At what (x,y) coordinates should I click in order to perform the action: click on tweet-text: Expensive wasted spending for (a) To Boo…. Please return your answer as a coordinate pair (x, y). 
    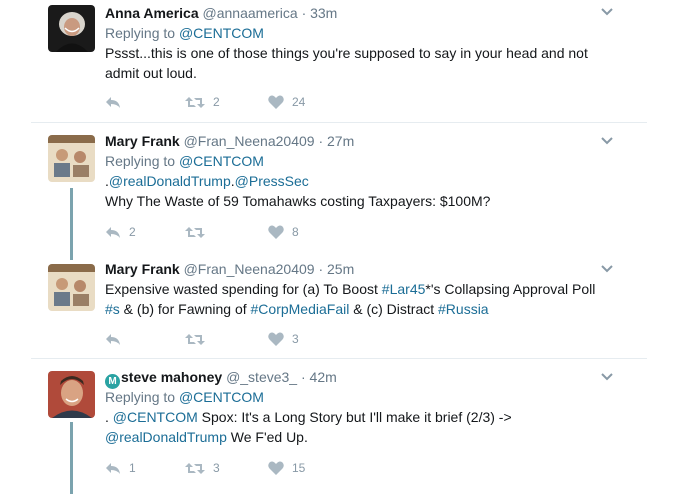
    Looking at the image, I should click on (243, 289).